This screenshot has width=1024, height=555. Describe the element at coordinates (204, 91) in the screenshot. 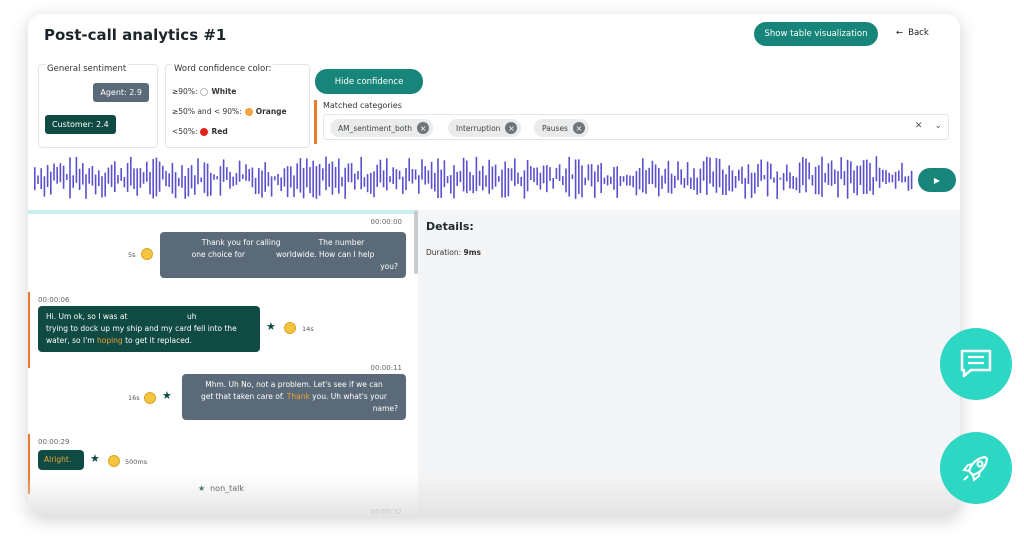

I see `white-dot-icon` at that location.